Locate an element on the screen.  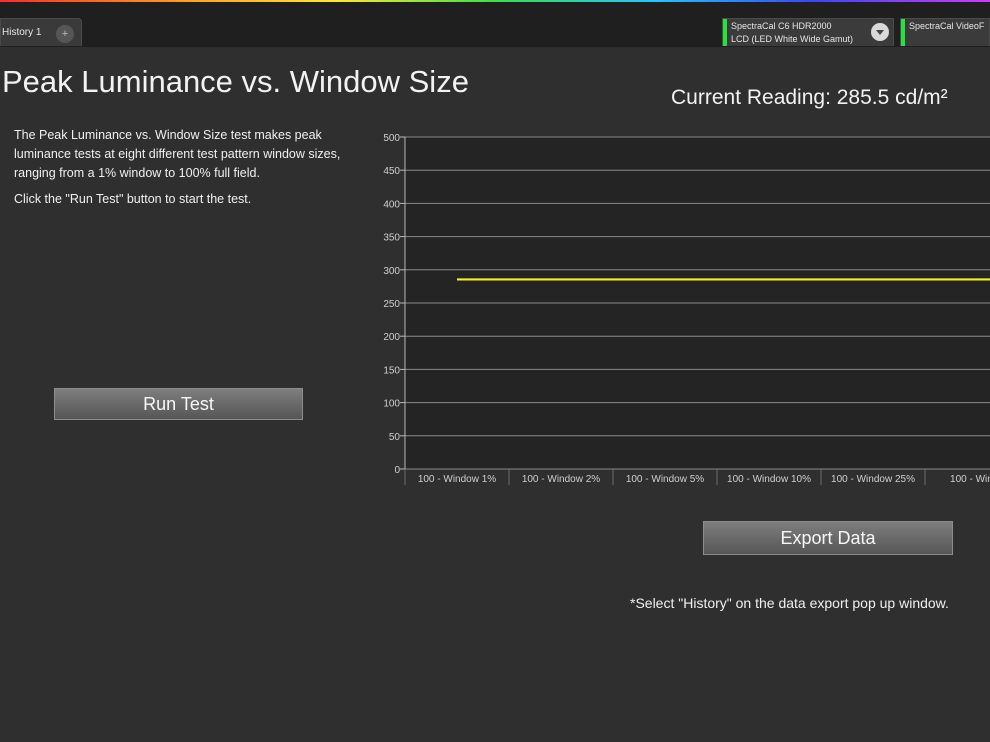
y-tick-label: 250 is located at coordinates (391, 304).